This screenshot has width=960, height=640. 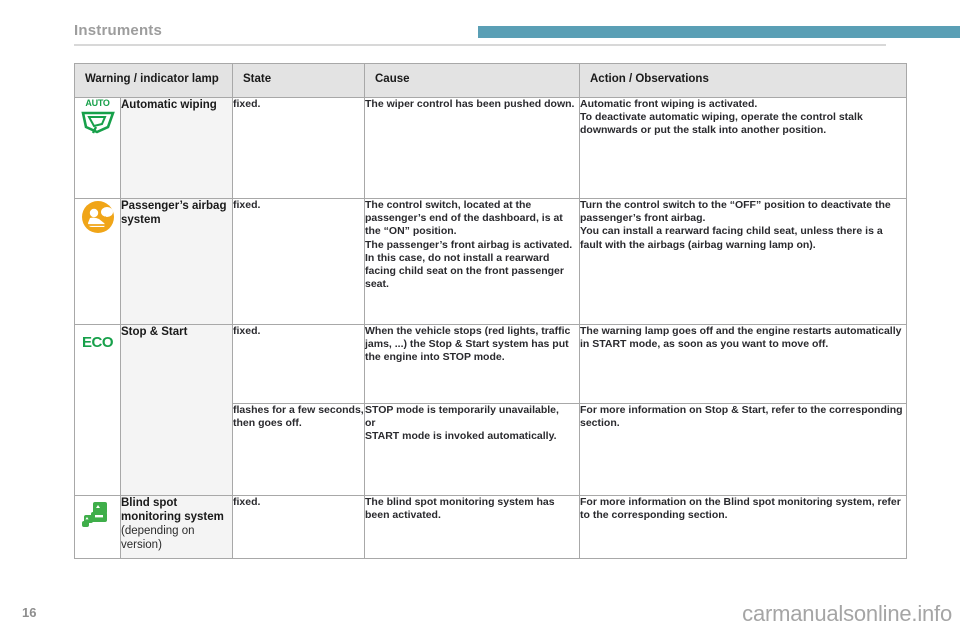 What do you see at coordinates (176, 261) in the screenshot?
I see `lamp-name-cell: Passenger’s airbag system` at bounding box center [176, 261].